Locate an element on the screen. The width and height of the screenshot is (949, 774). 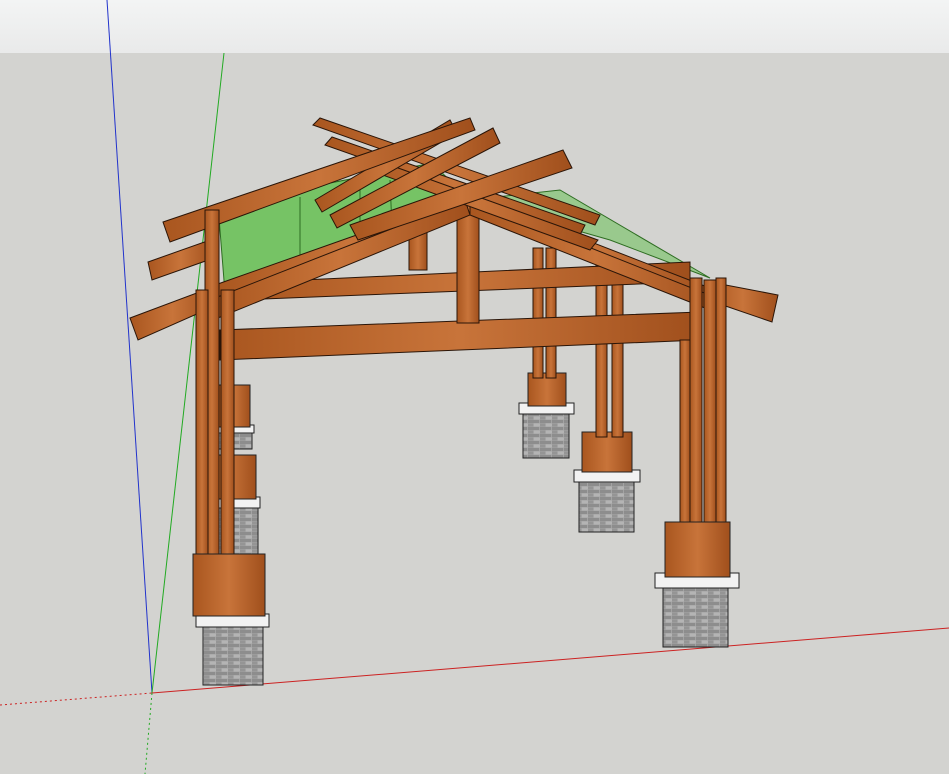
mid-right-pier is located at coordinates (607, 482).